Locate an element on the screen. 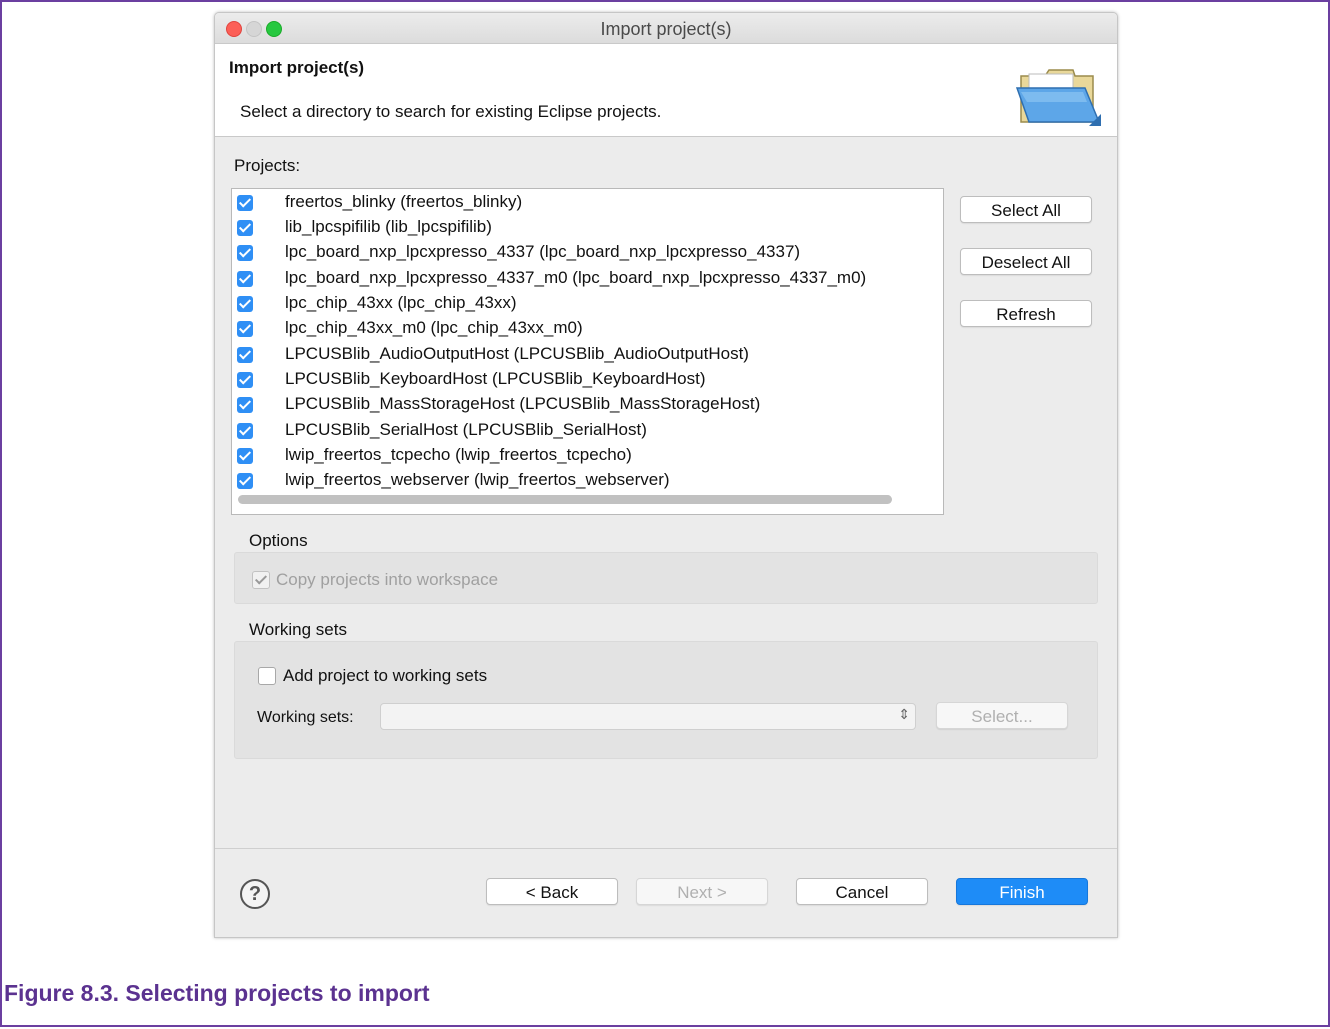 The height and width of the screenshot is (1029, 1330). window-title: Import project(s) is located at coordinates (666, 29).